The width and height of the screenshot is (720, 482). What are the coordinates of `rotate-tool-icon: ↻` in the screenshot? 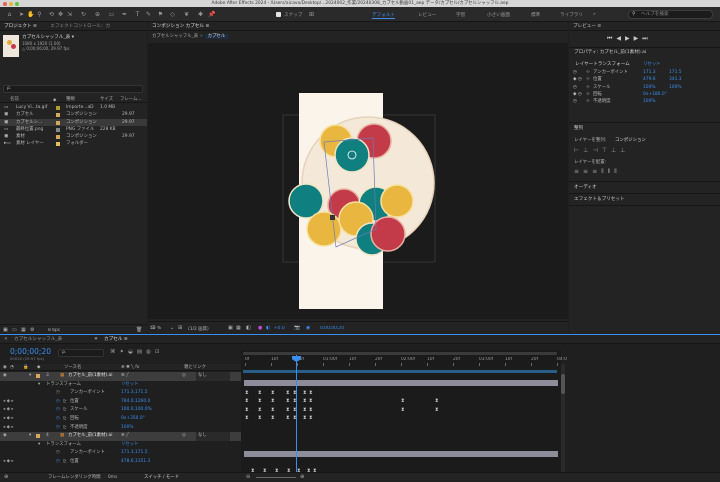 It's located at (83, 14).